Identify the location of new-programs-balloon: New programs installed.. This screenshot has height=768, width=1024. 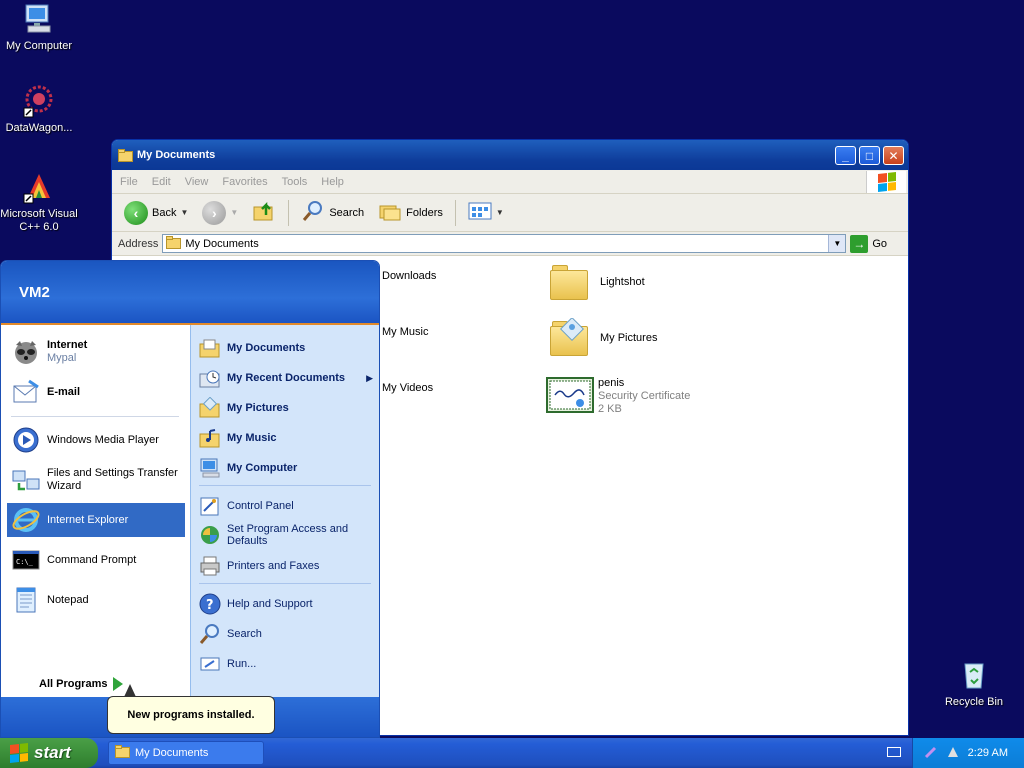
(191, 715).